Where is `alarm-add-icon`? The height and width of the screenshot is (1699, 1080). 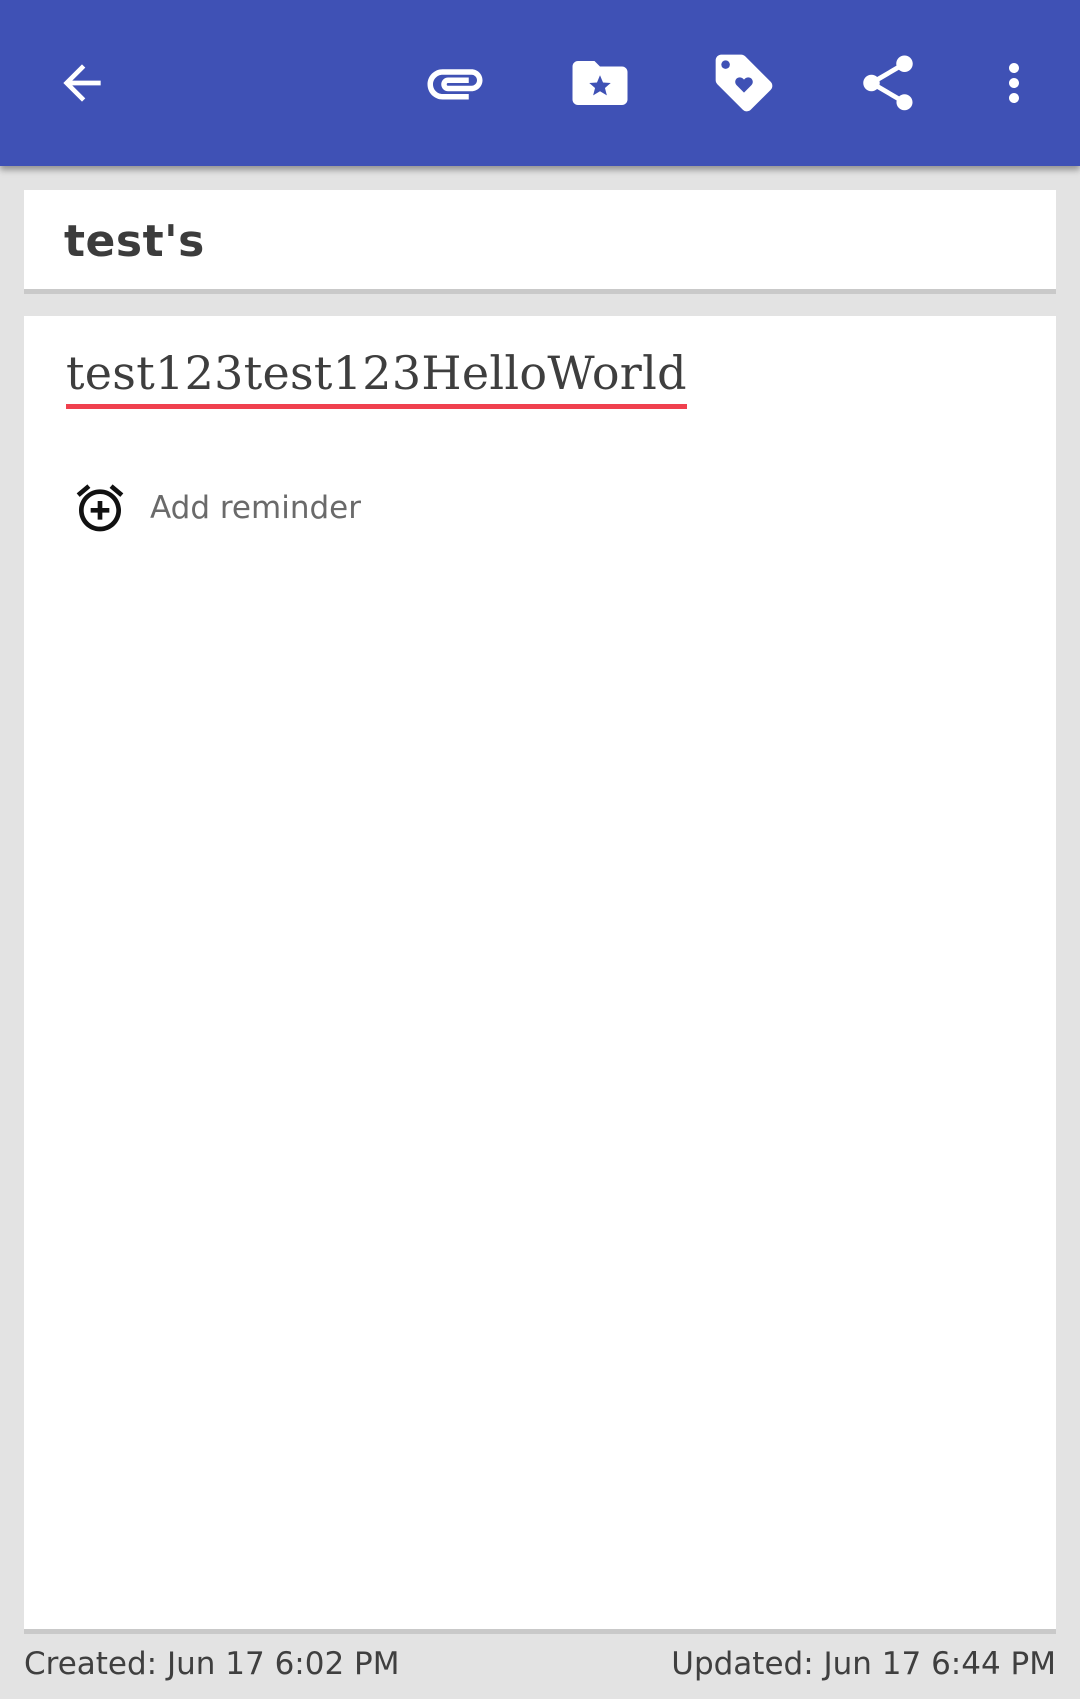 alarm-add-icon is located at coordinates (100, 508).